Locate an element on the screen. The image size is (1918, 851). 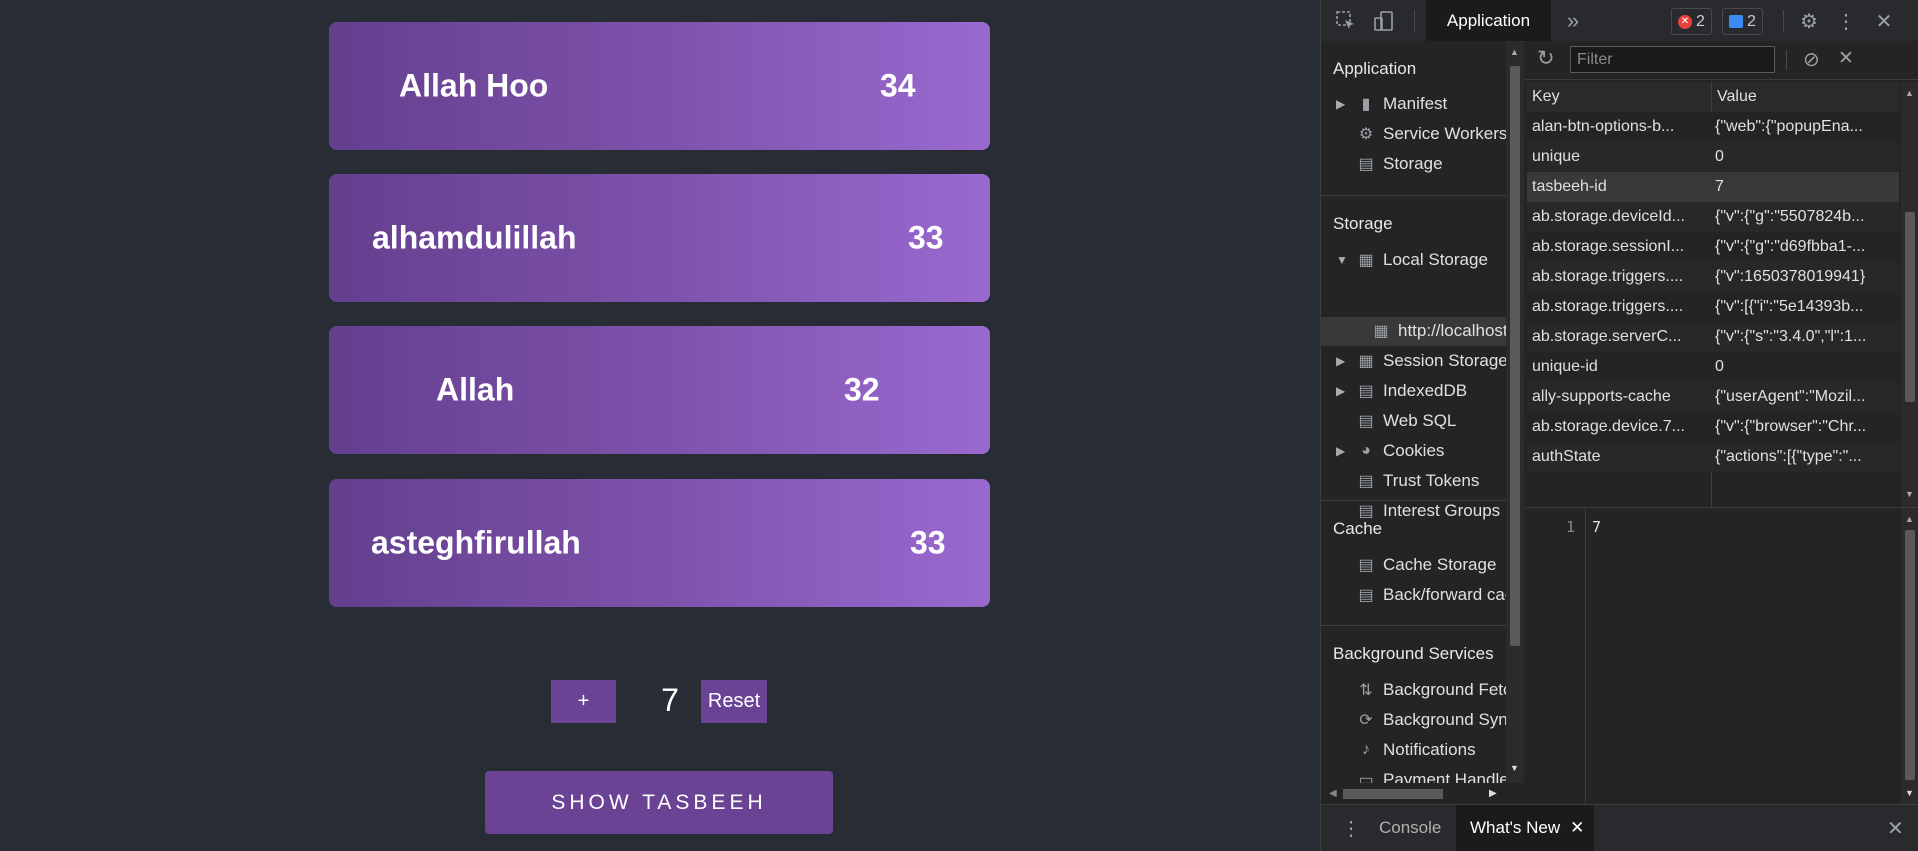
collapse-arrow-icon: ▼ is located at coordinates (1345, 260).